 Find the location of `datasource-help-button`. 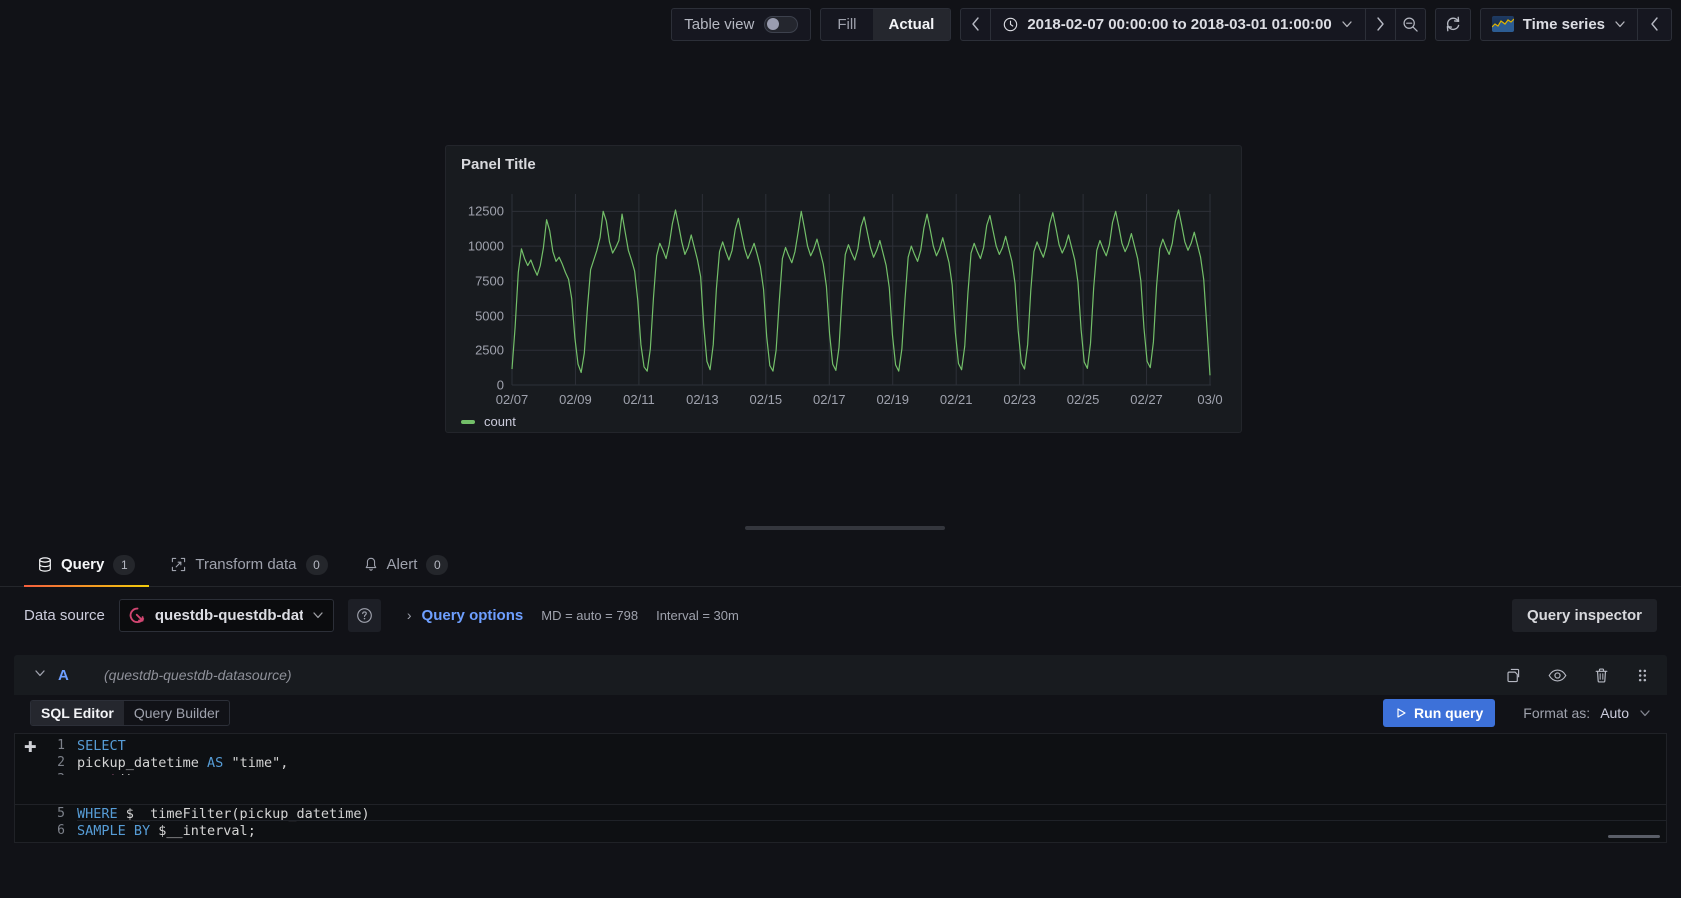

datasource-help-button is located at coordinates (364, 615).